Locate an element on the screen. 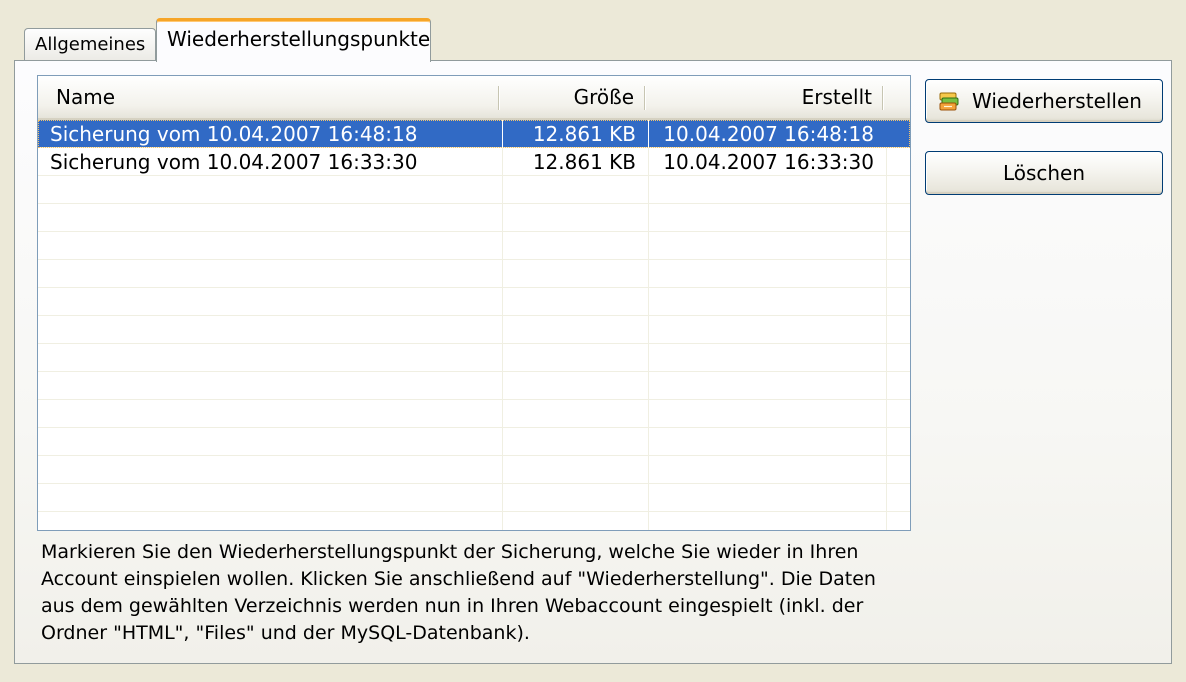 The width and height of the screenshot is (1186, 682). tab-wiederherstellungspunkte: Wiederherstellungspunkte is located at coordinates (293, 40).